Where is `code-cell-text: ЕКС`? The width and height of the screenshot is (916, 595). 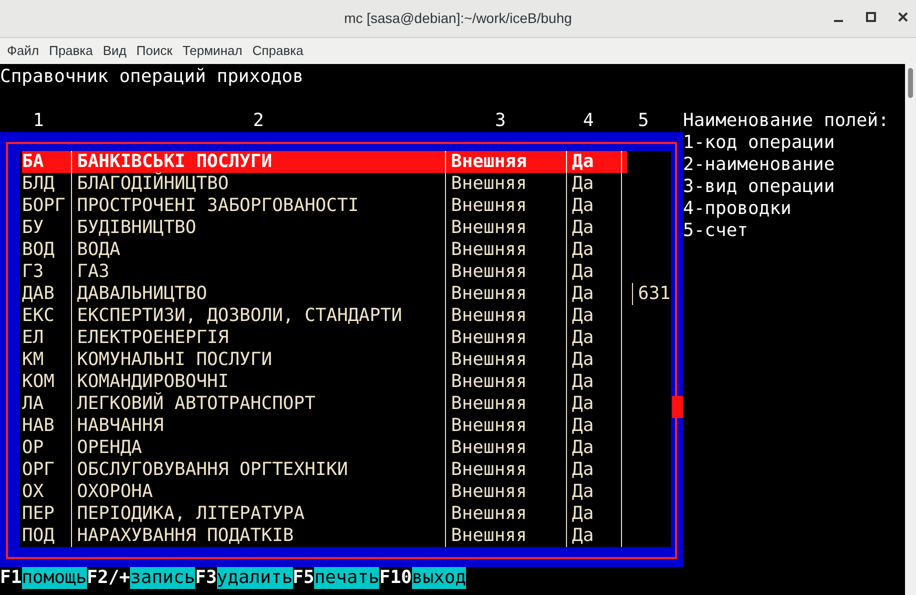 code-cell-text: ЕКС is located at coordinates (39, 316).